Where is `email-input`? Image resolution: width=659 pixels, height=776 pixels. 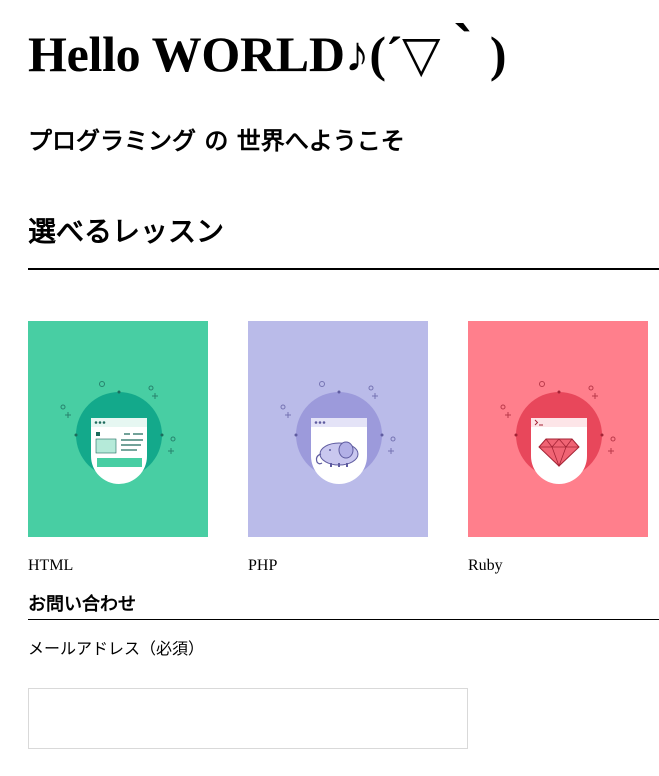
email-input is located at coordinates (248, 718).